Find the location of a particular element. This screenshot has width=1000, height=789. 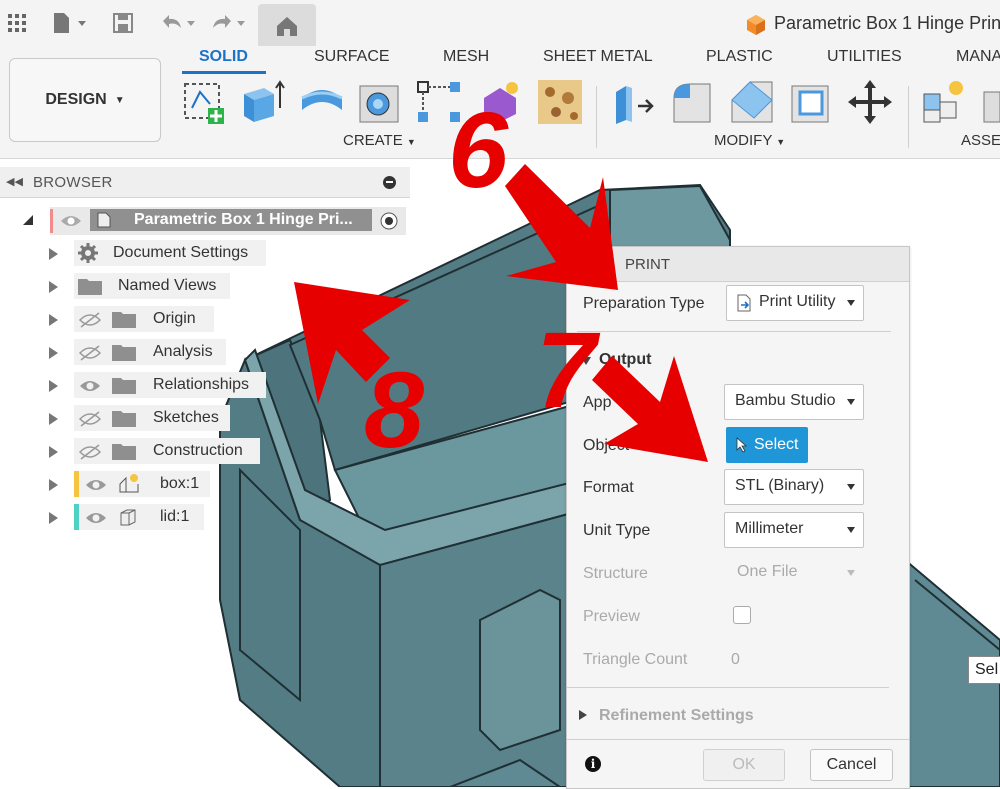

annotation-step-7: 7 is located at coordinates (566, 369).